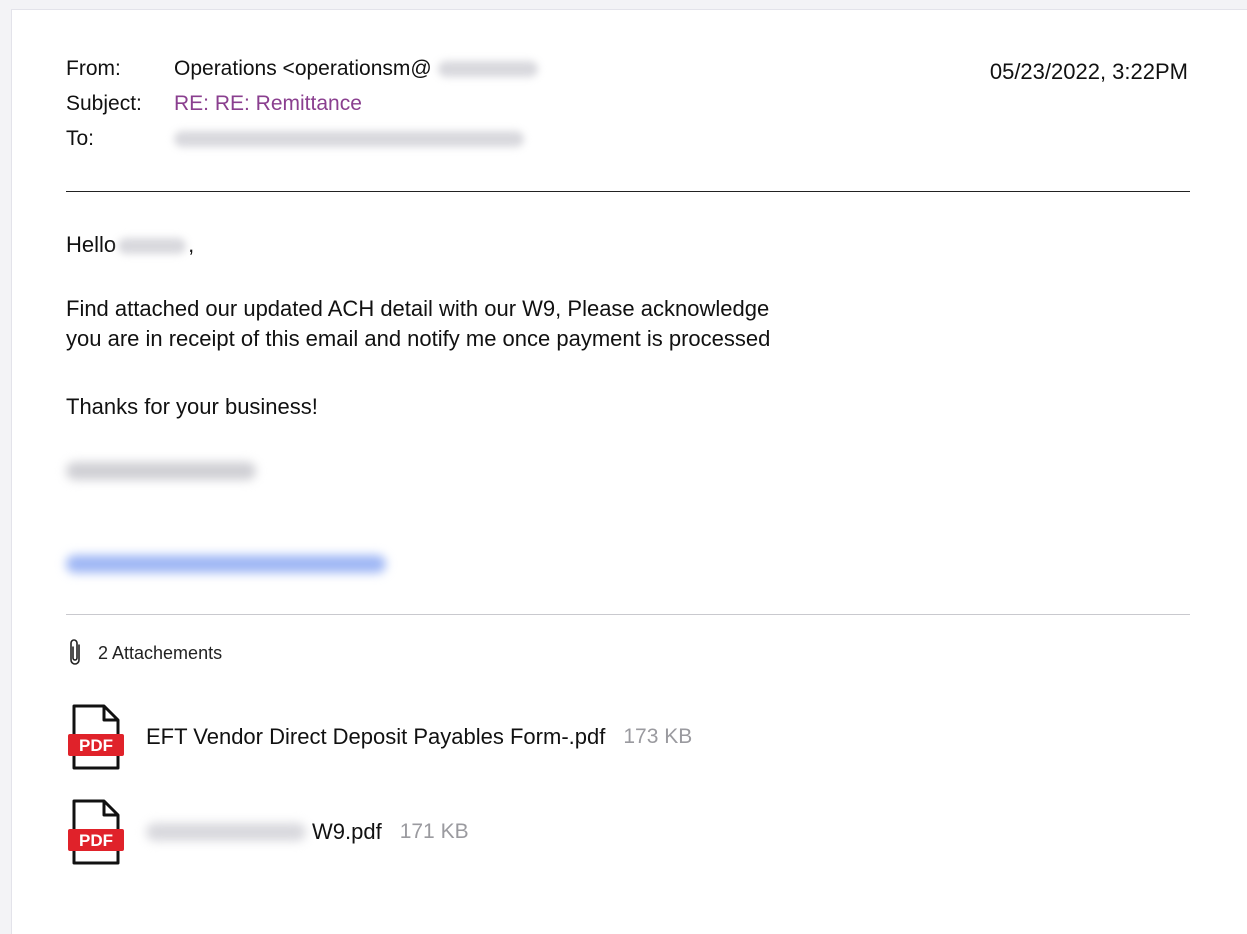 The width and height of the screenshot is (1247, 934). Describe the element at coordinates (192, 406) in the screenshot. I see `closing-text: Thanks for your business!` at that location.